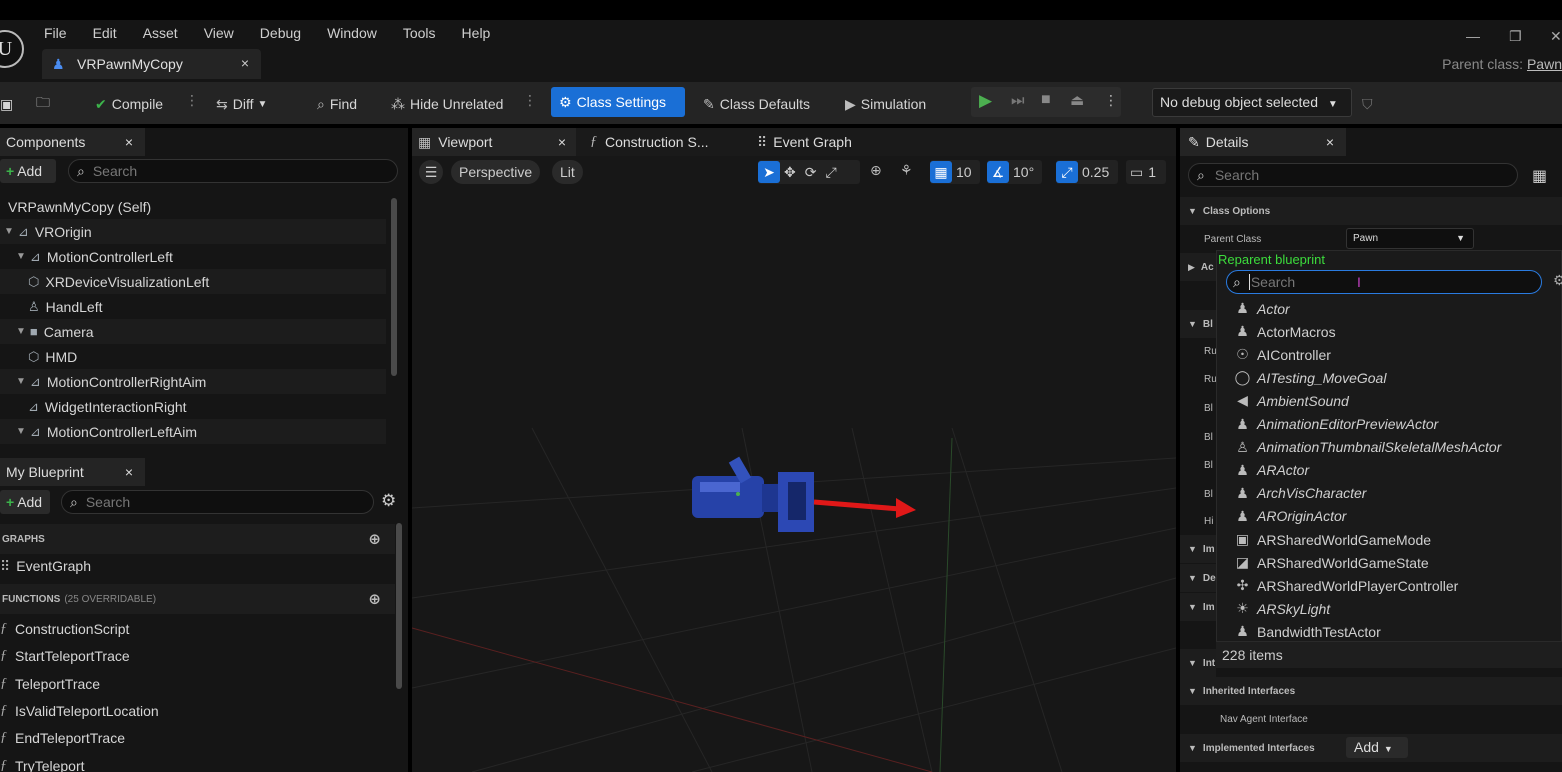  I want to click on perspective-button: Perspective, so click(496, 172).